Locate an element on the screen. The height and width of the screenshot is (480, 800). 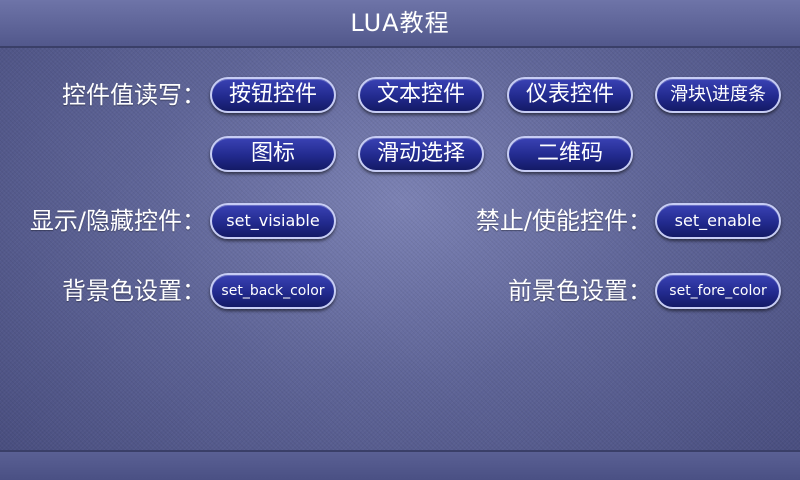
page-title: LUA教程 is located at coordinates (400, 24).